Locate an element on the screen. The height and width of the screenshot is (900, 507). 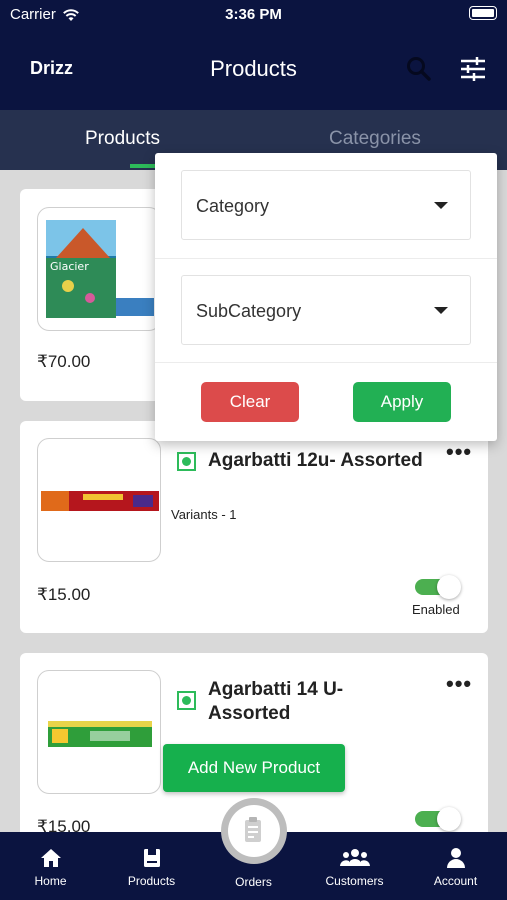
orders-fab-inner is located at coordinates (254, 831).